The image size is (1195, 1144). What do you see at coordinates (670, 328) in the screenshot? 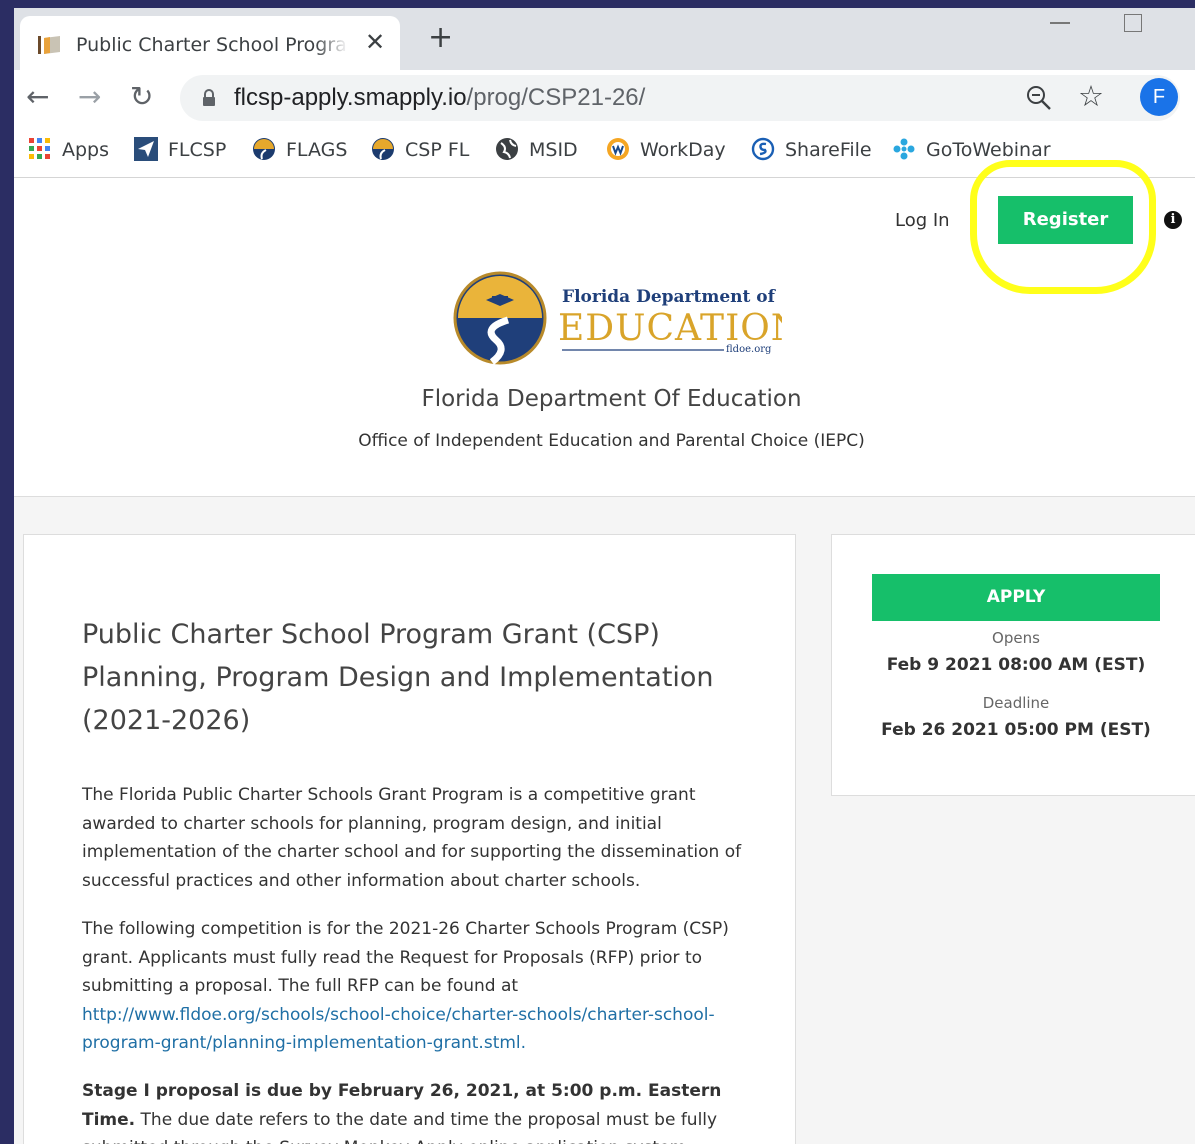
I see `logo-line2: EDUCATION` at bounding box center [670, 328].